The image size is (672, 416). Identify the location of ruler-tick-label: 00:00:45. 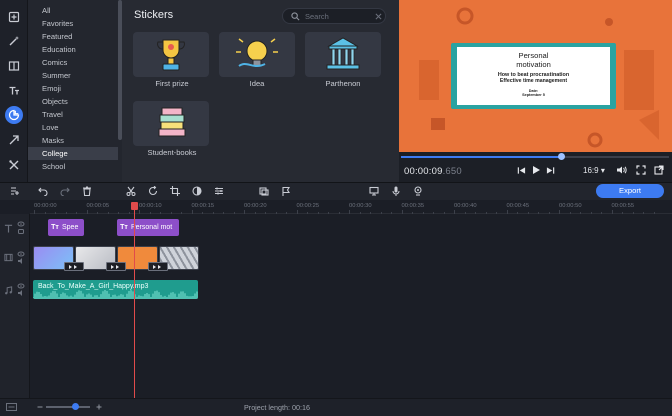
(518, 206).